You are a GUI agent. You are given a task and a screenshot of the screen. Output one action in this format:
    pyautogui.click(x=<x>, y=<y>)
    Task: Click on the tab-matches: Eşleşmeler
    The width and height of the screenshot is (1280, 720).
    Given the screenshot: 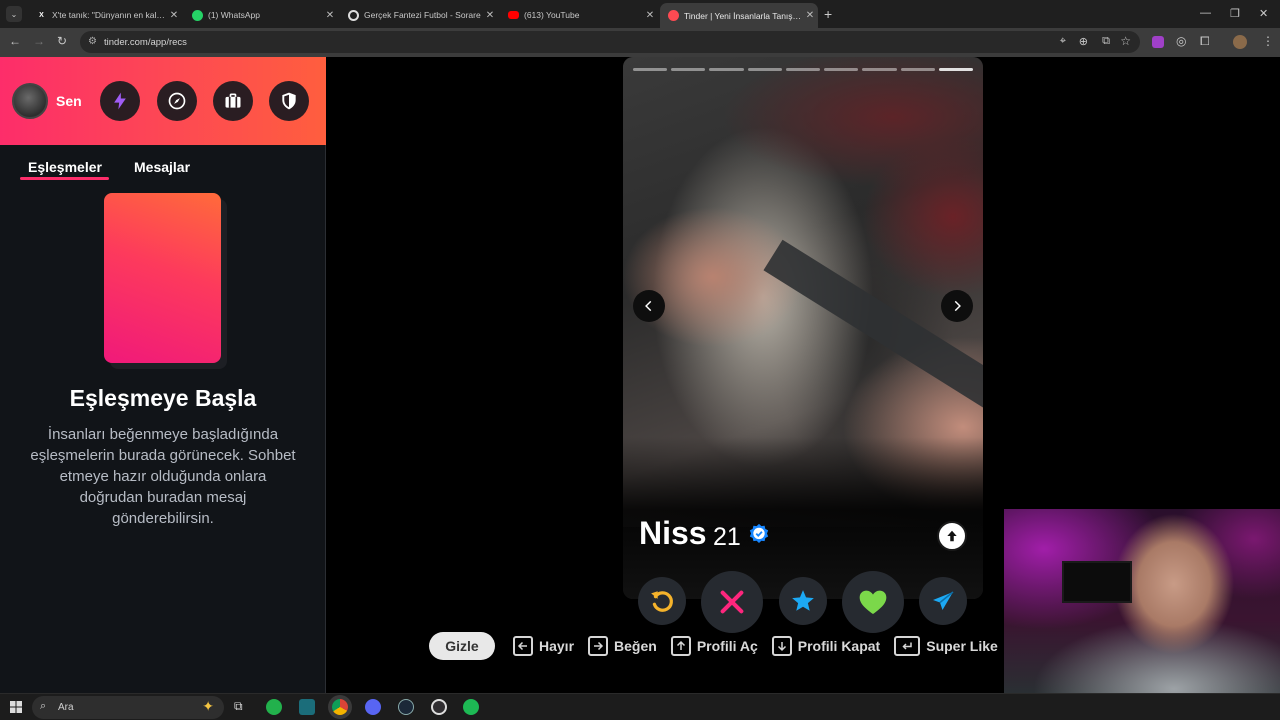 What is the action you would take?
    pyautogui.click(x=65, y=167)
    